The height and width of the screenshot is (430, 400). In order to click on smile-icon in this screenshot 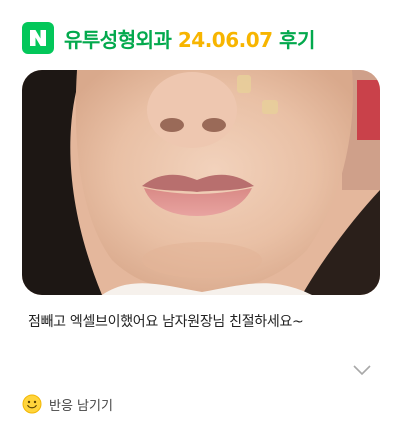, I will do `click(32, 404)`.